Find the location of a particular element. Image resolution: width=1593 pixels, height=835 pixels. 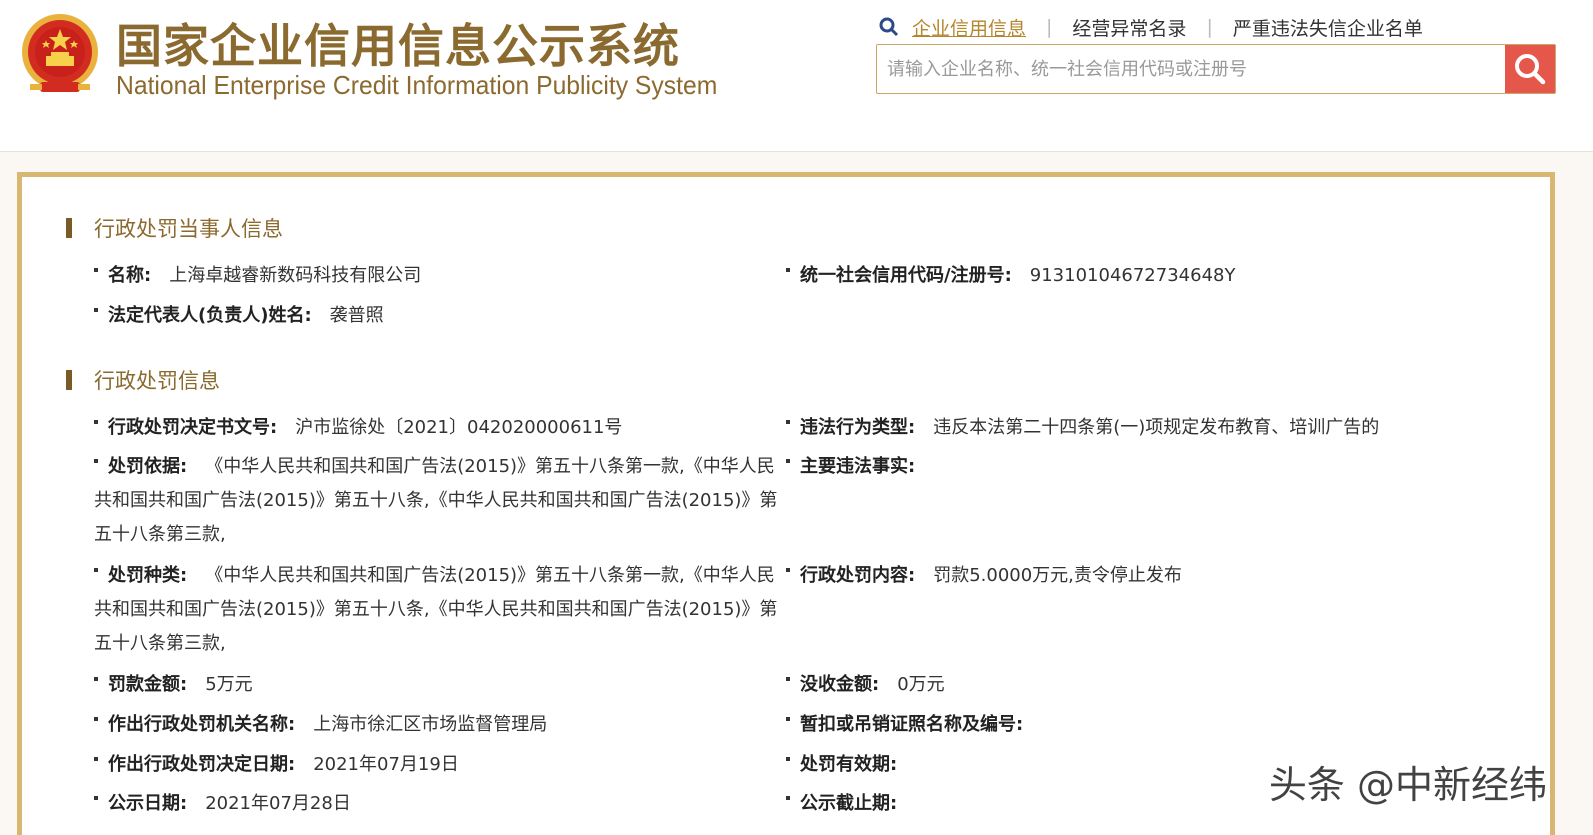

field-license-revocation: 暂扣或吊销证照名称及编号: is located at coordinates (913, 725).